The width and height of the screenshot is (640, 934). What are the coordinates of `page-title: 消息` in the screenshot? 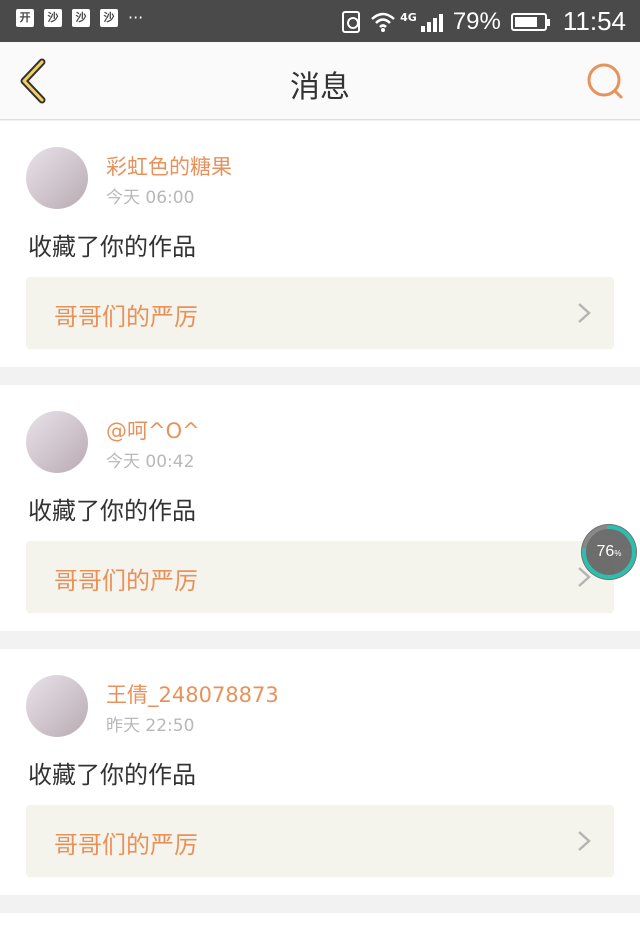 It's located at (320, 87).